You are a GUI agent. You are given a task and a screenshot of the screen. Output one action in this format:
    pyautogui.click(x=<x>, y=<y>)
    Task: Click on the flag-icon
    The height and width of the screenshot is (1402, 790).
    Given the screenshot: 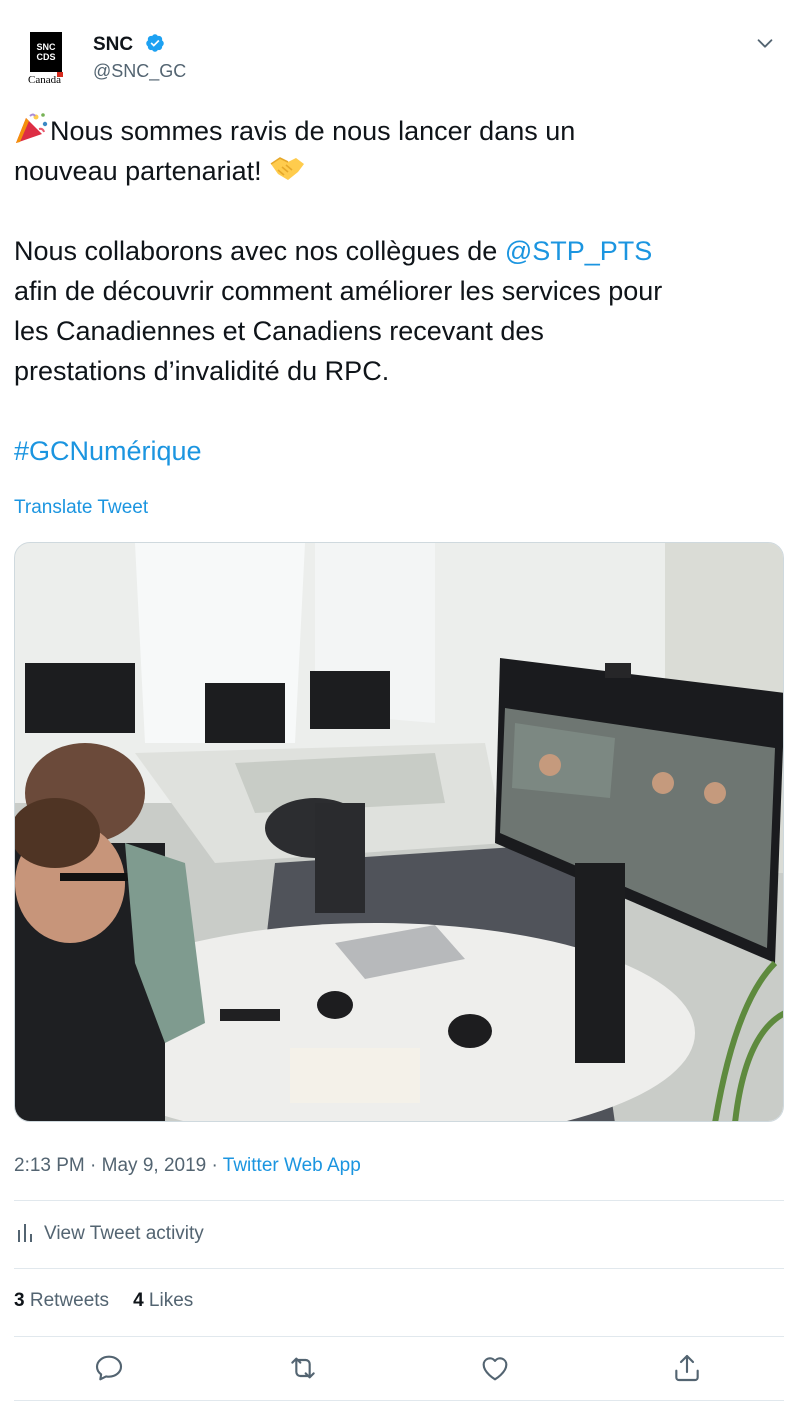 What is the action you would take?
    pyautogui.click(x=60, y=74)
    